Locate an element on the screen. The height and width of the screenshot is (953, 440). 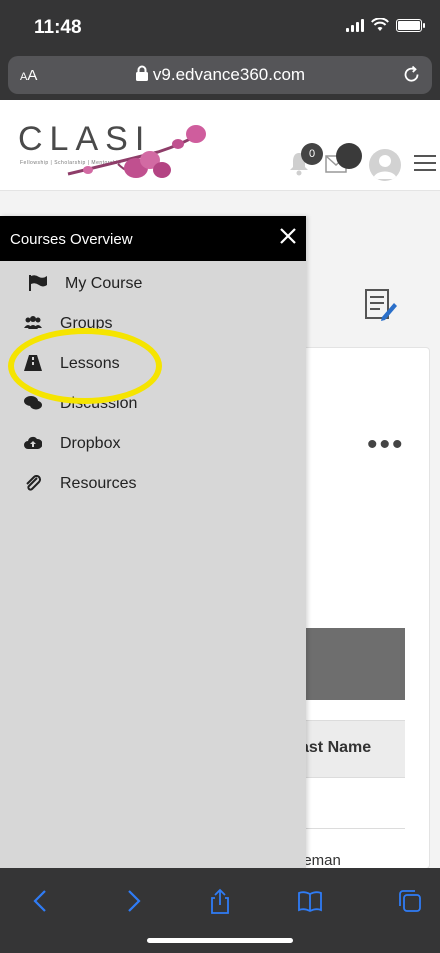
signal-icon is located at coordinates (355, 25).